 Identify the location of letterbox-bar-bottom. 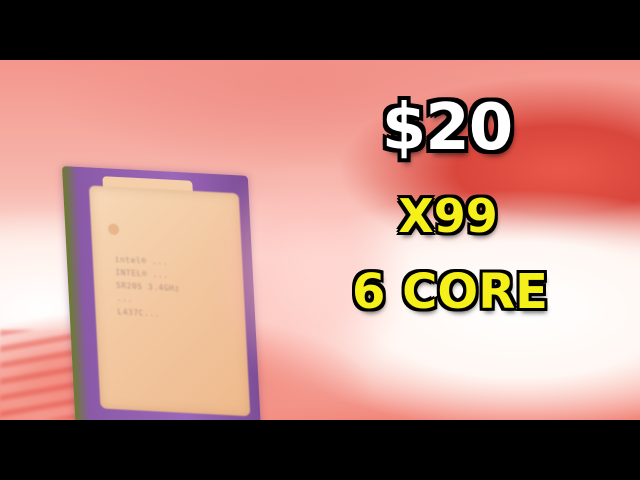
(320, 450).